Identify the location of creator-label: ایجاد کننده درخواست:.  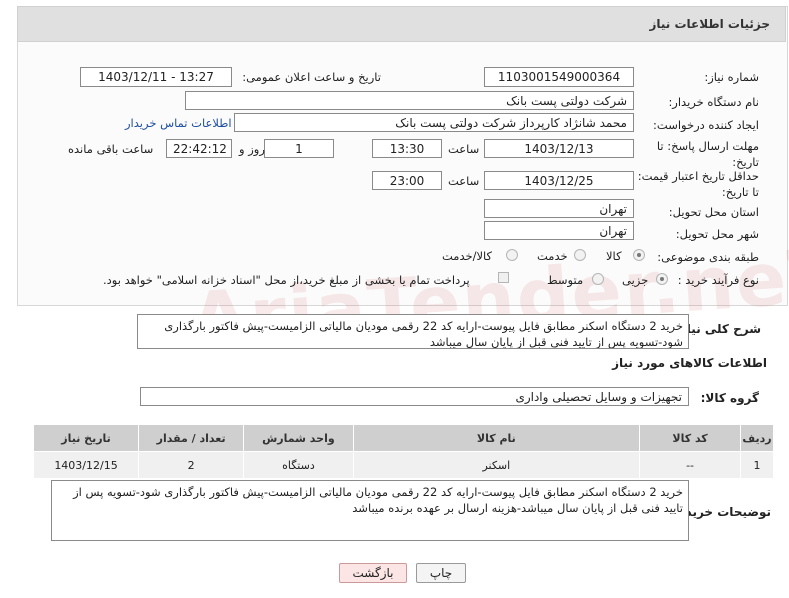
(706, 125).